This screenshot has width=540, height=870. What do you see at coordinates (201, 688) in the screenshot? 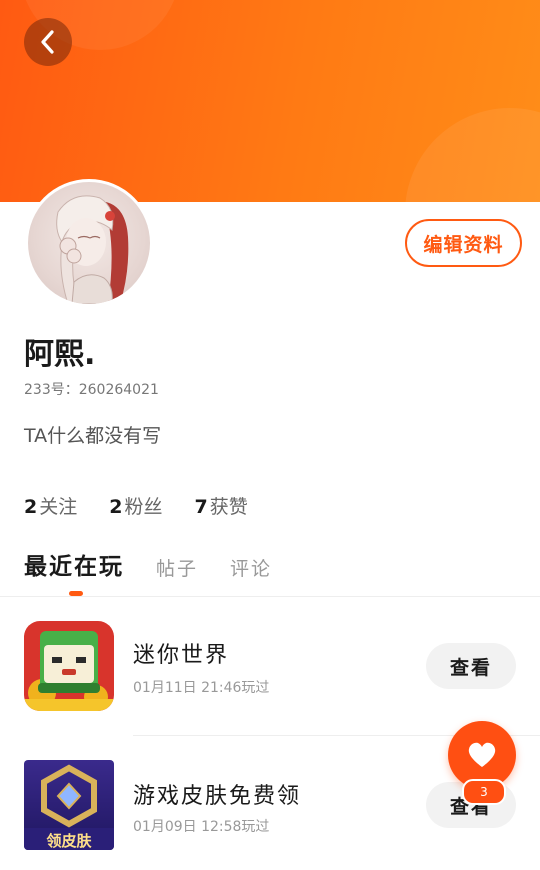
I see `last-played-time: 01月11日 21:46玩过` at bounding box center [201, 688].